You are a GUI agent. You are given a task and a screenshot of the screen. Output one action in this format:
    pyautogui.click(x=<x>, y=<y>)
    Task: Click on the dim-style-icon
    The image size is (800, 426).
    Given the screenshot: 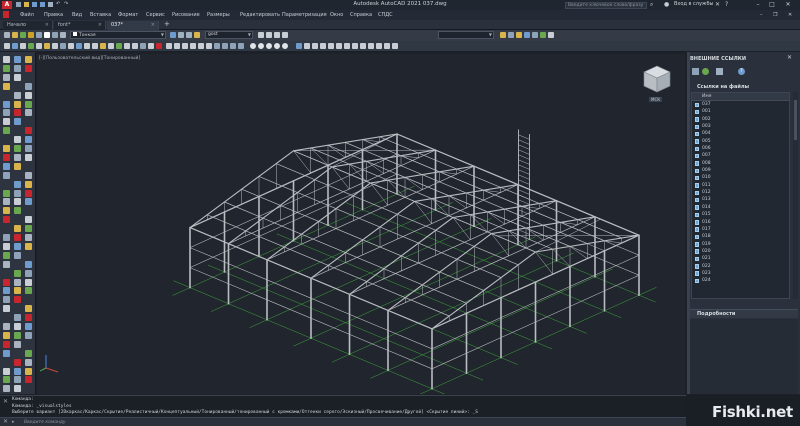 What is the action you would take?
    pyautogui.click(x=269, y=35)
    